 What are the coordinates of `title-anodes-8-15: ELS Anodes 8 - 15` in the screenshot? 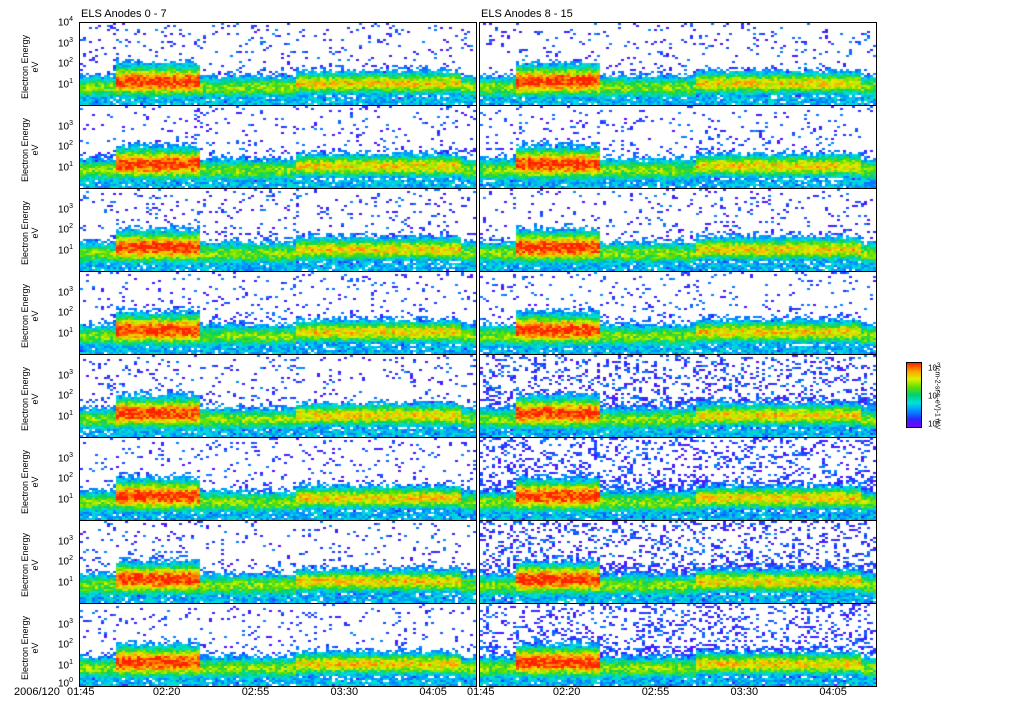 It's located at (527, 14).